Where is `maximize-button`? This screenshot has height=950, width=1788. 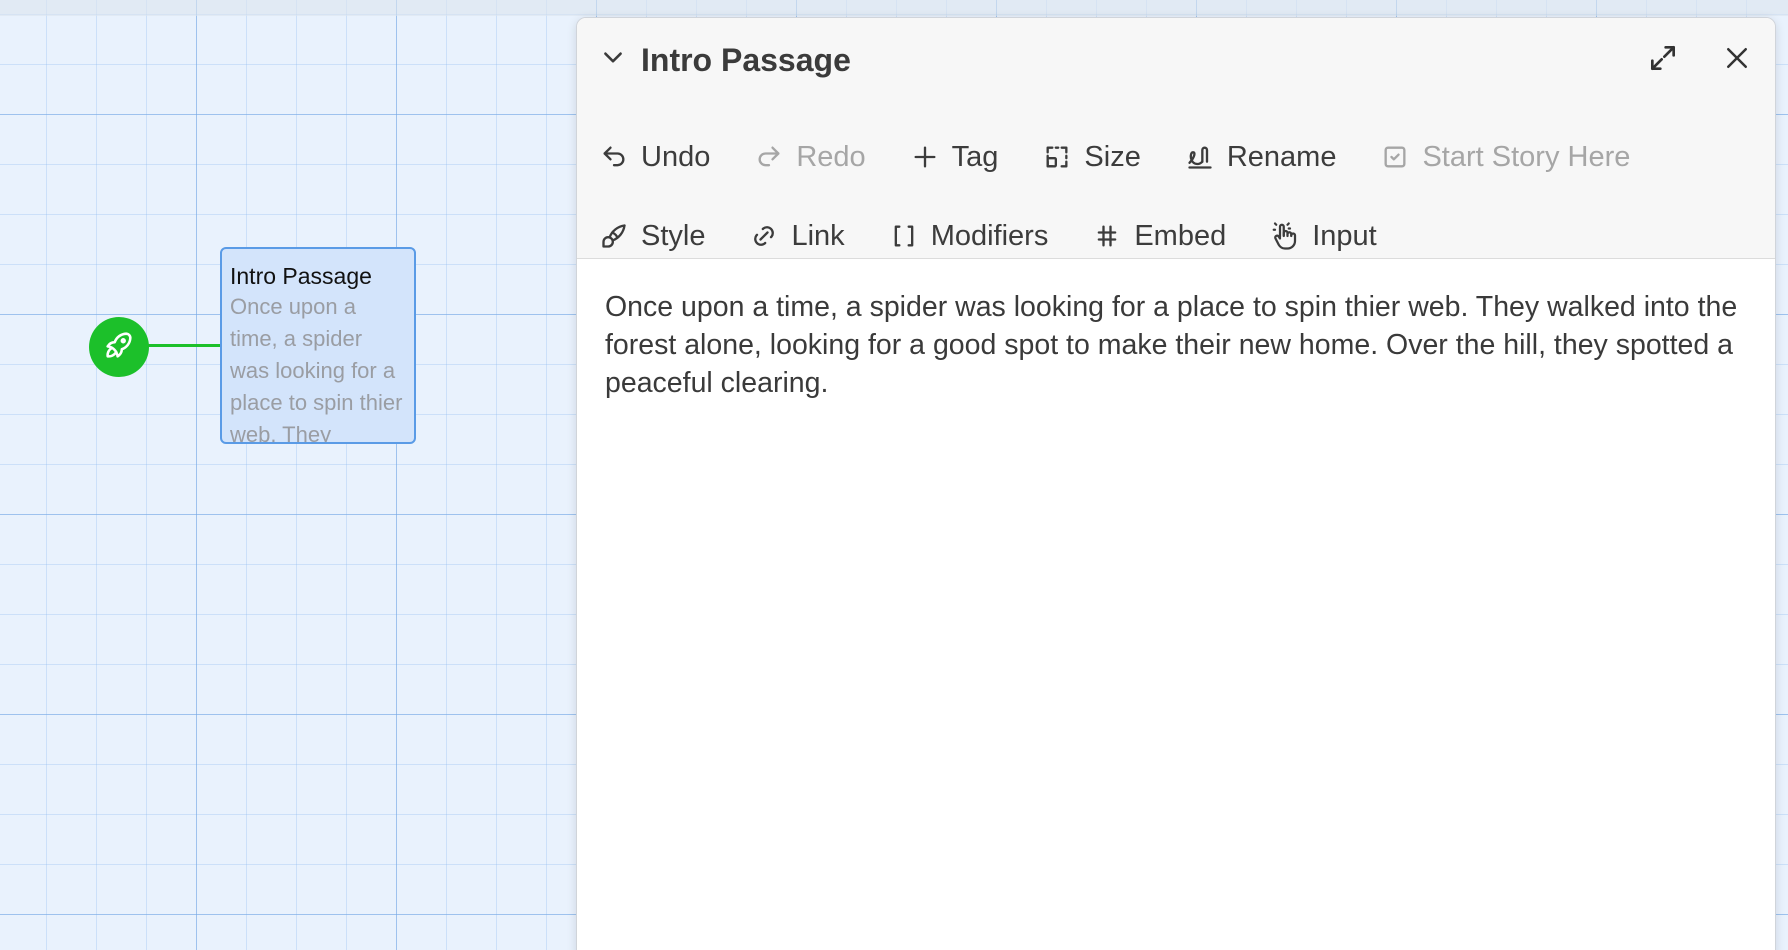
maximize-button is located at coordinates (1663, 60).